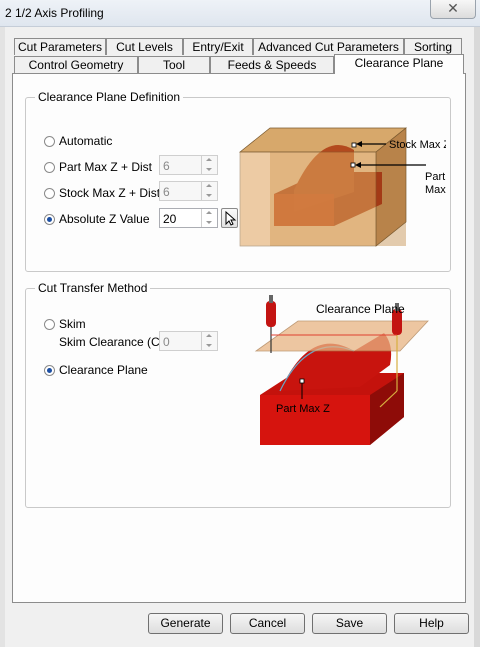  Describe the element at coordinates (188, 165) in the screenshot. I see `part-max-z-dist-field: 6` at that location.